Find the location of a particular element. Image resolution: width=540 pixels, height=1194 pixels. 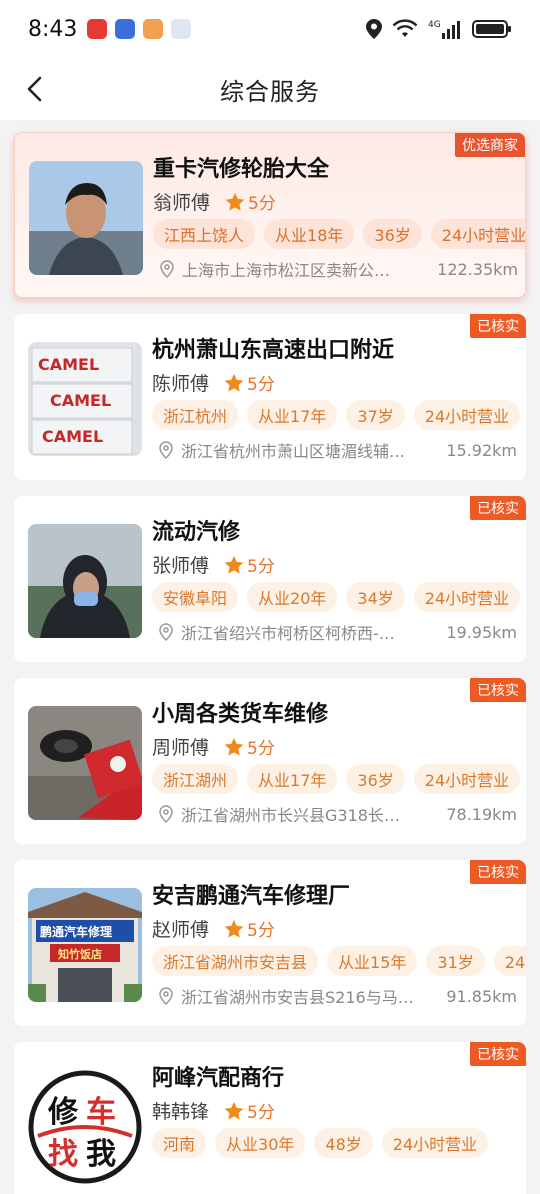

tag-list: 江西上饶人 从业18年 36岁 24小时营业 is located at coordinates (339, 235).